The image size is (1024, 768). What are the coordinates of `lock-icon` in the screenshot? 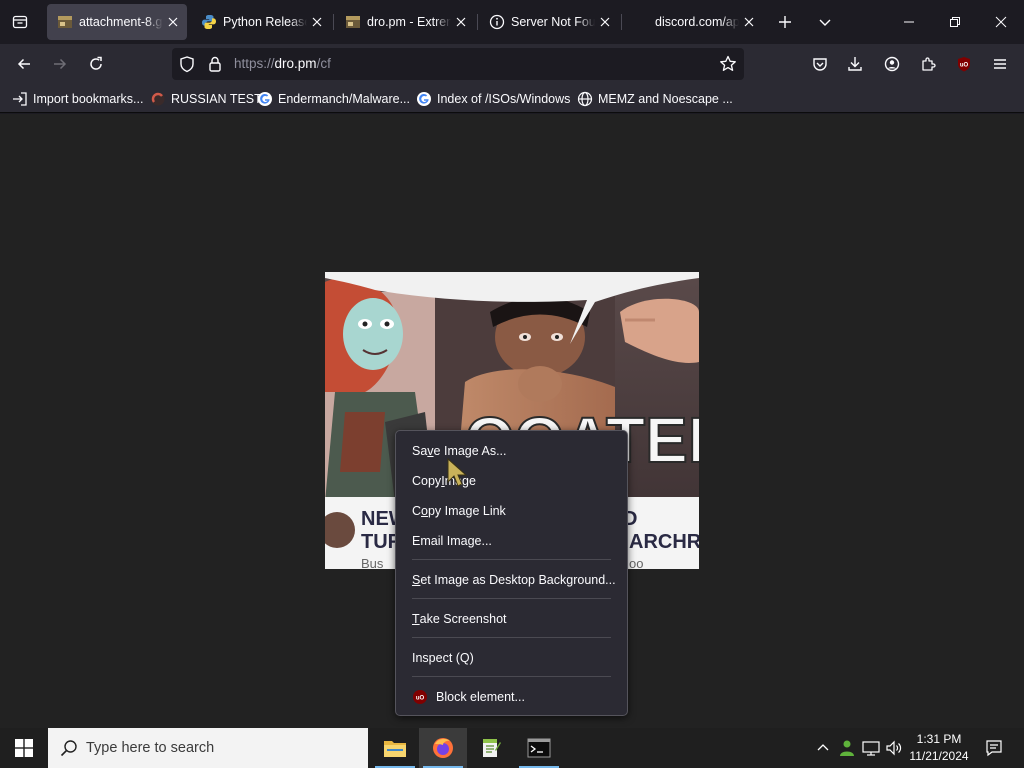 It's located at (215, 64).